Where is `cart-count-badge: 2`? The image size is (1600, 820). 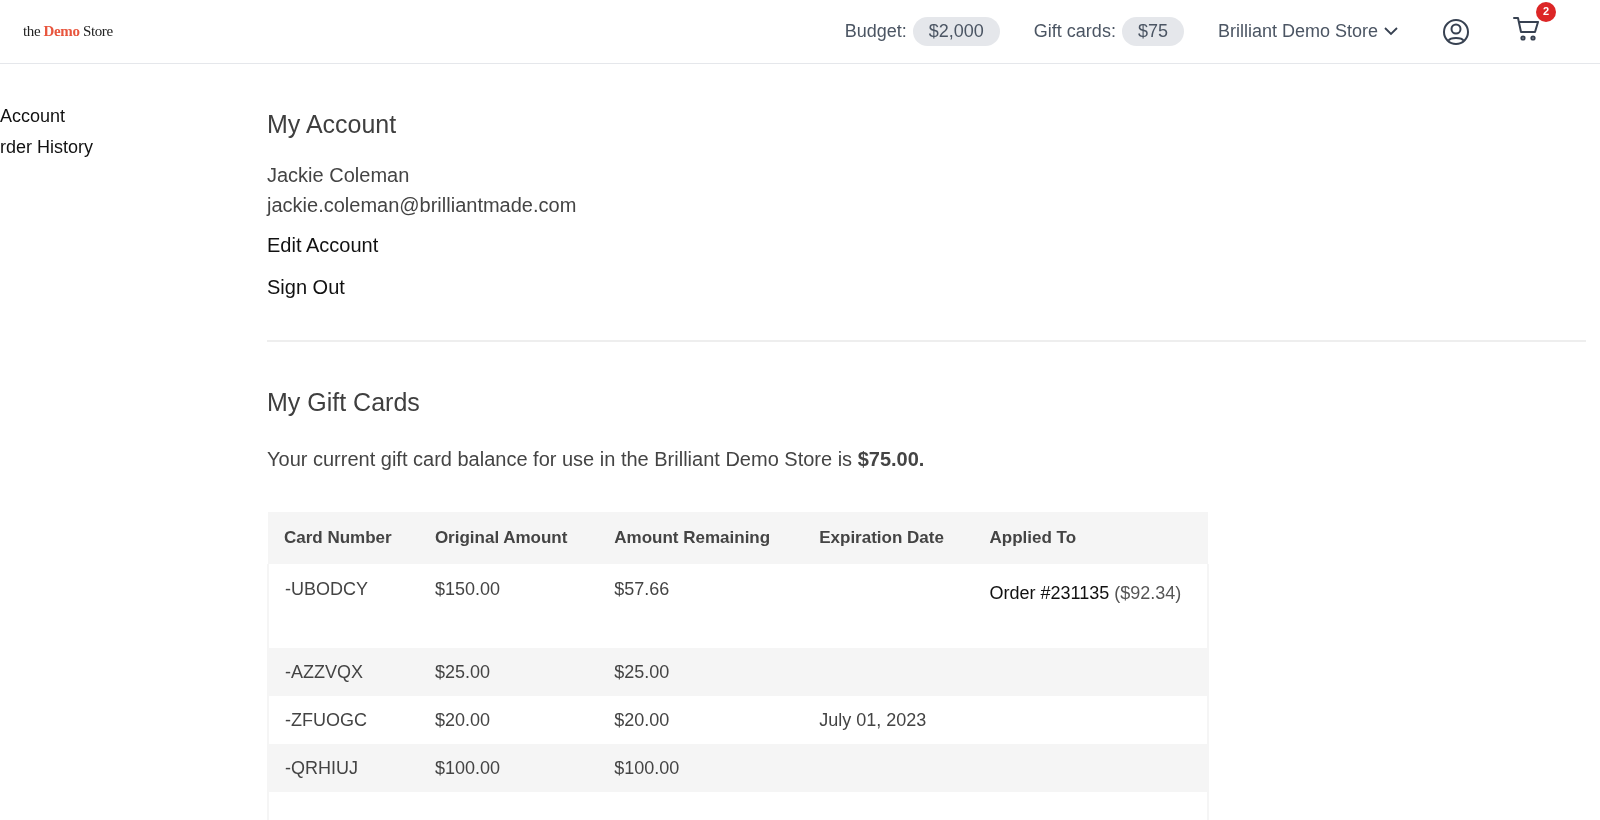 cart-count-badge: 2 is located at coordinates (1546, 11).